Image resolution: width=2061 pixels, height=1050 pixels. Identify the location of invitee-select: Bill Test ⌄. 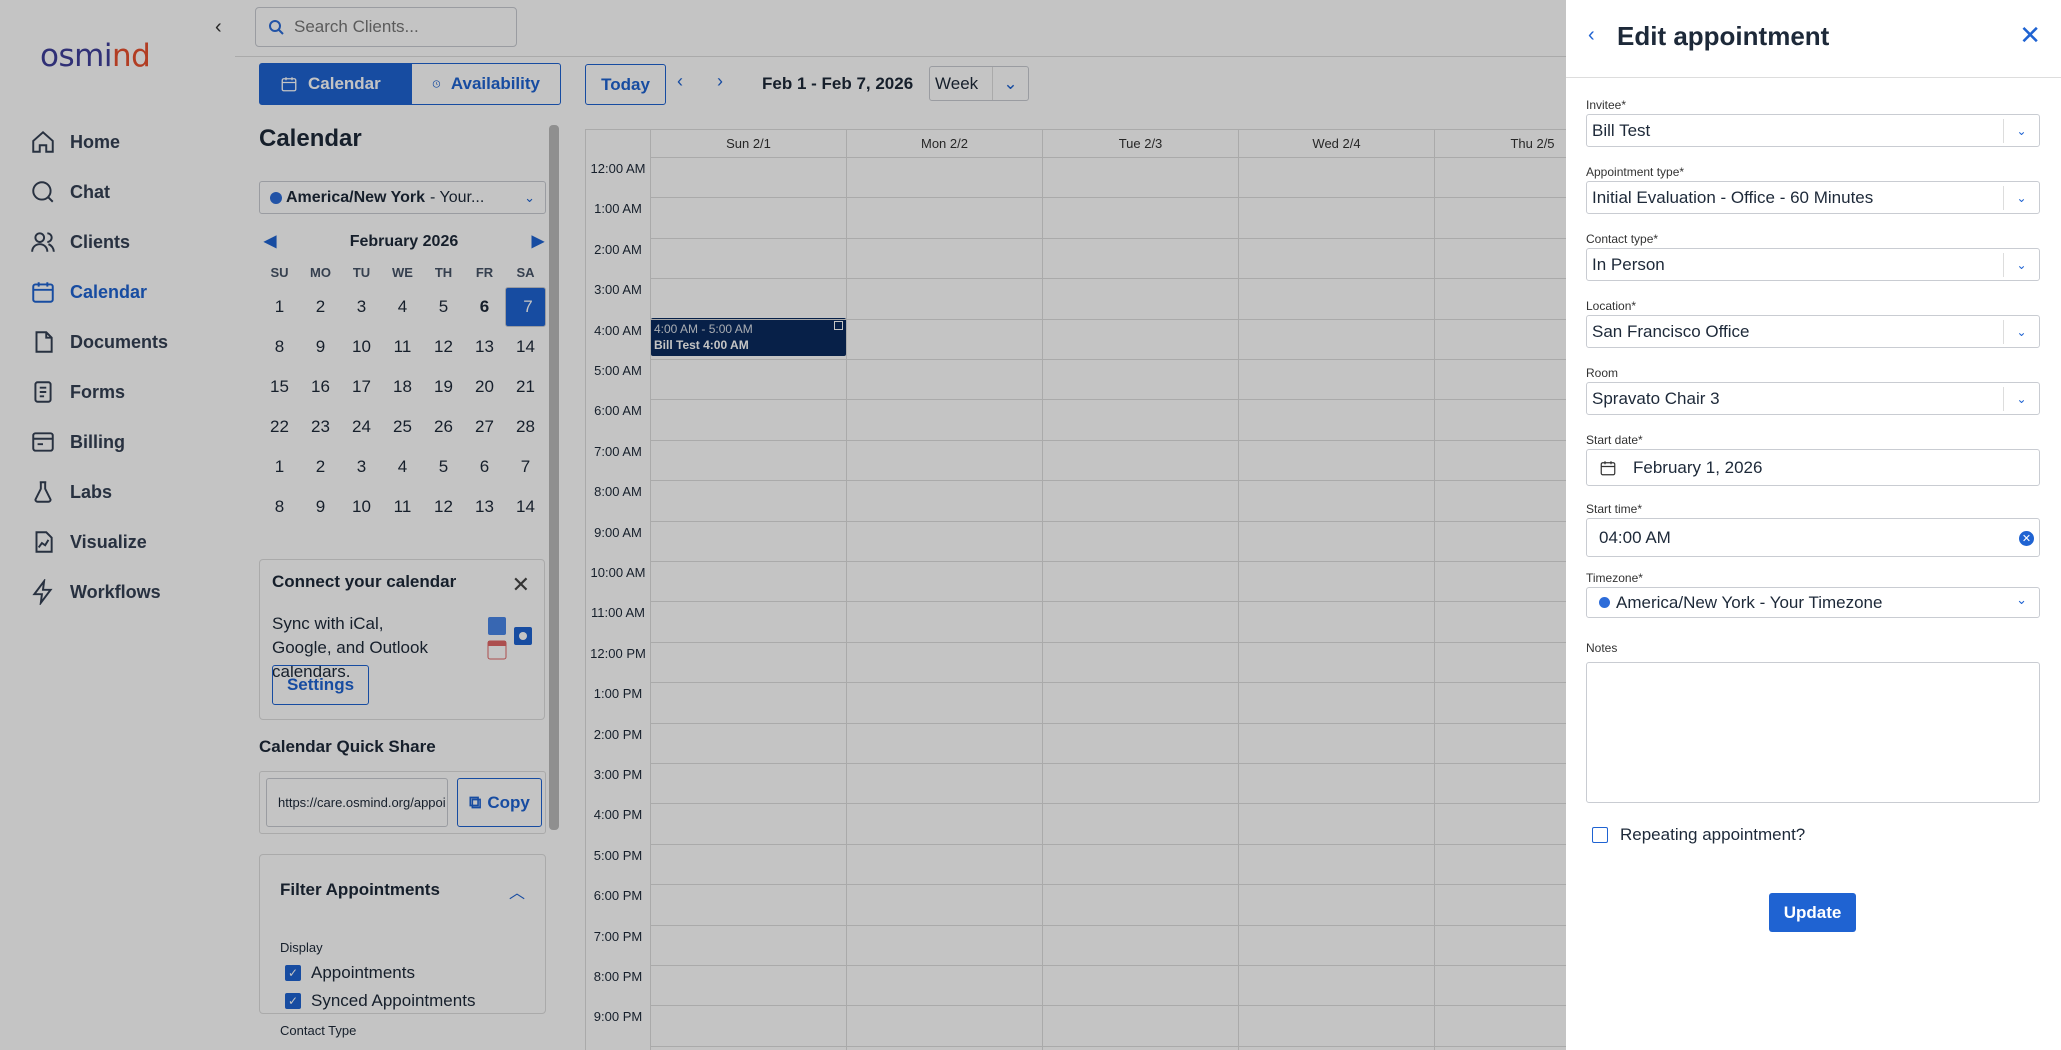
(1813, 130).